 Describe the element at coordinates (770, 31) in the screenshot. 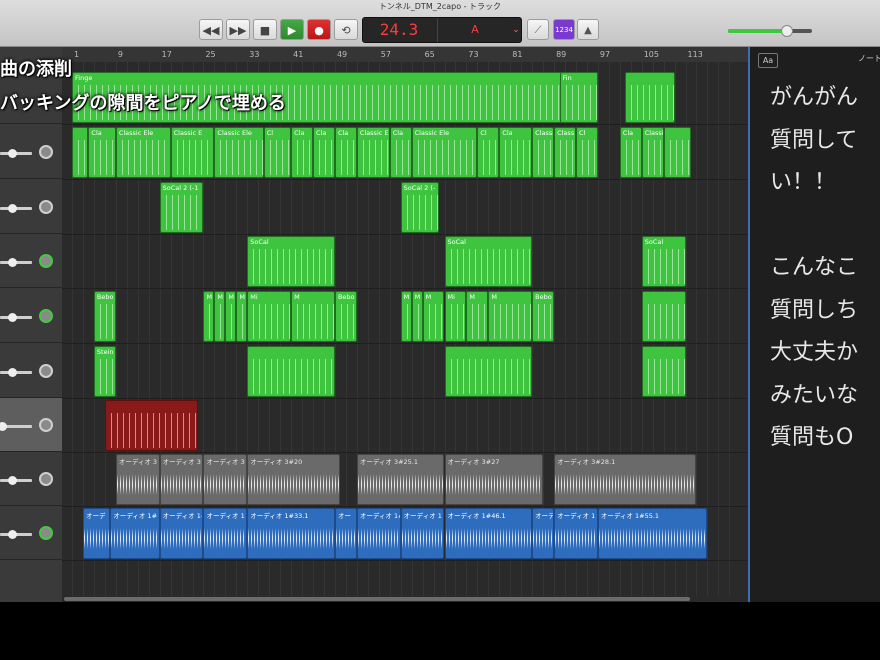

I see `master-volume-slider` at that location.